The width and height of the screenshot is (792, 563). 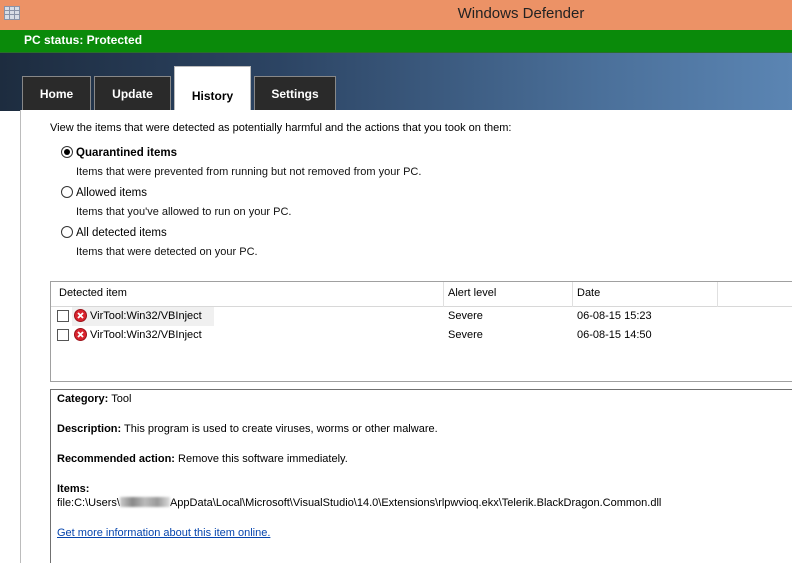 I want to click on title-bar: Windows Defender, so click(x=396, y=15).